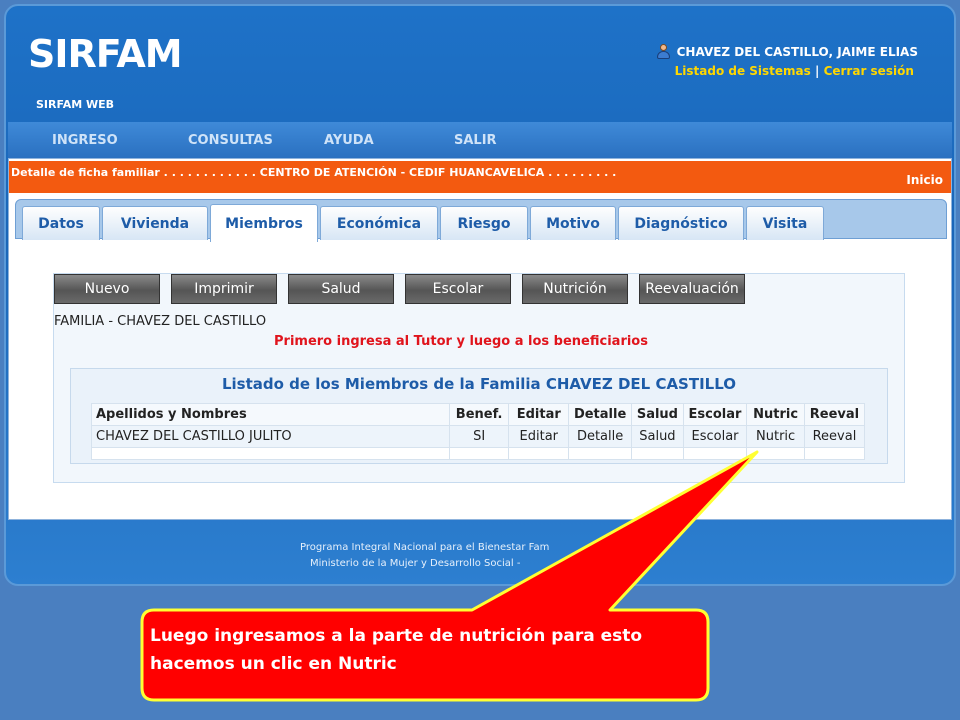 This screenshot has width=960, height=720. What do you see at coordinates (663, 52) in the screenshot?
I see `user-icon` at bounding box center [663, 52].